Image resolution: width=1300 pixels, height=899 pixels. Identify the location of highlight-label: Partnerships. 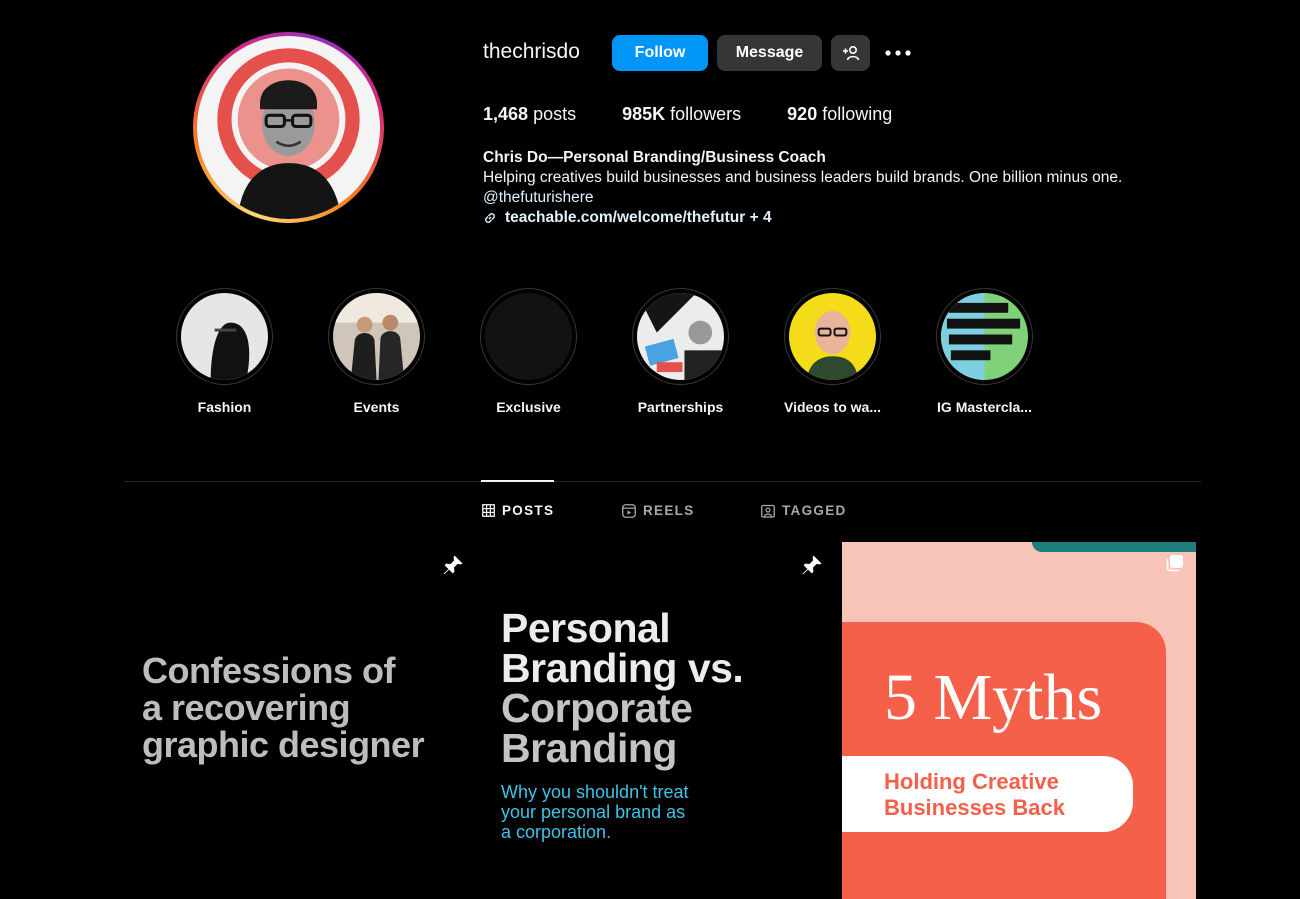
(680, 407).